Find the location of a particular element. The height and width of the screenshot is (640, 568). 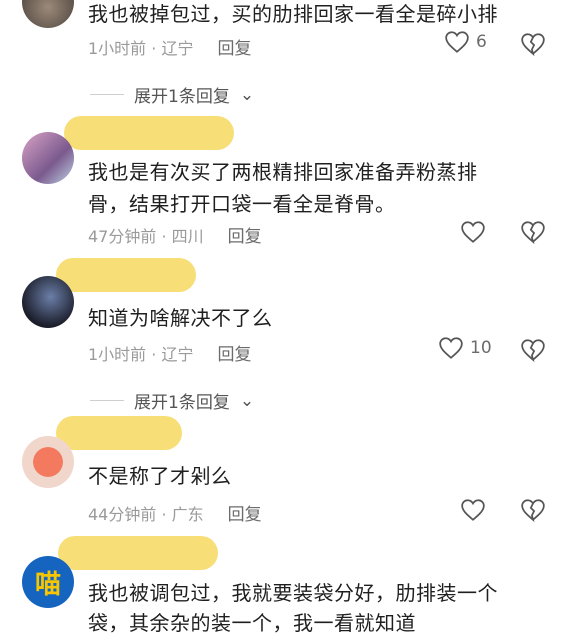

comment-text: 知道为啥解决不了么 is located at coordinates (180, 318).